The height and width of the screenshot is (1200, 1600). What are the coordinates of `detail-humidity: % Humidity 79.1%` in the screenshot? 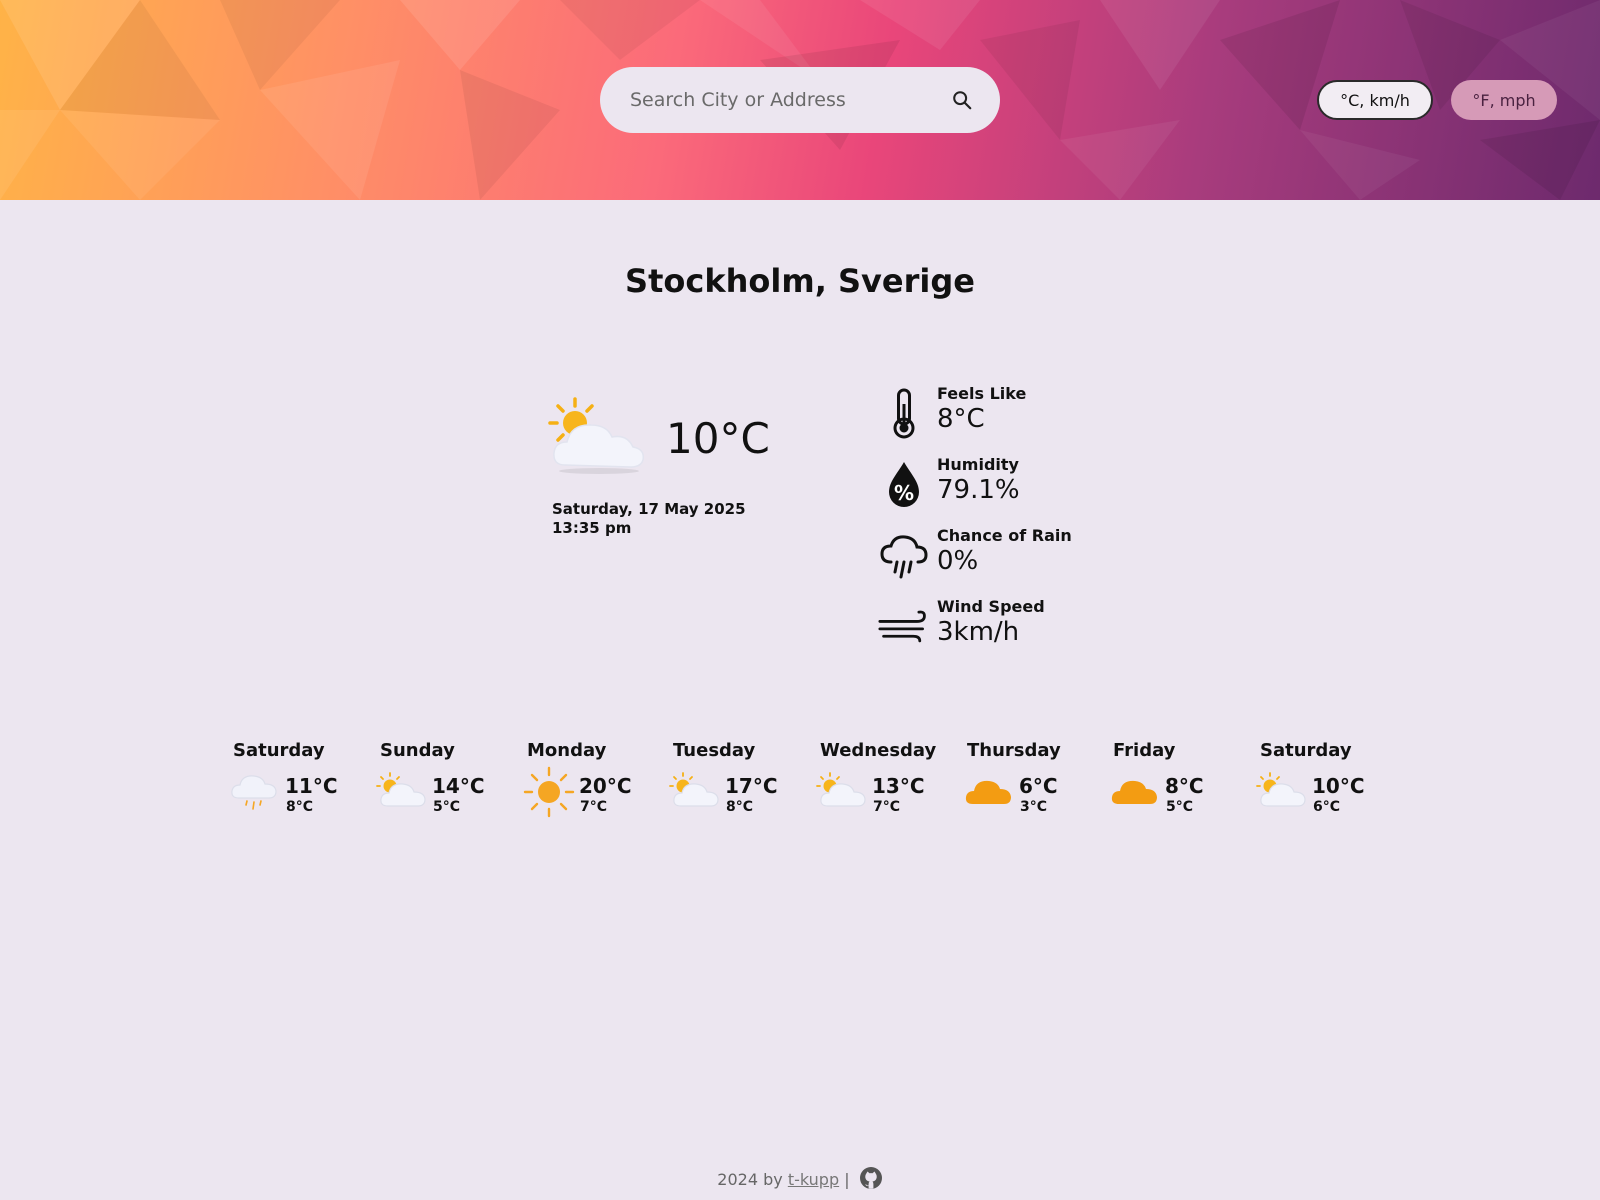 It's located at (1000, 487).